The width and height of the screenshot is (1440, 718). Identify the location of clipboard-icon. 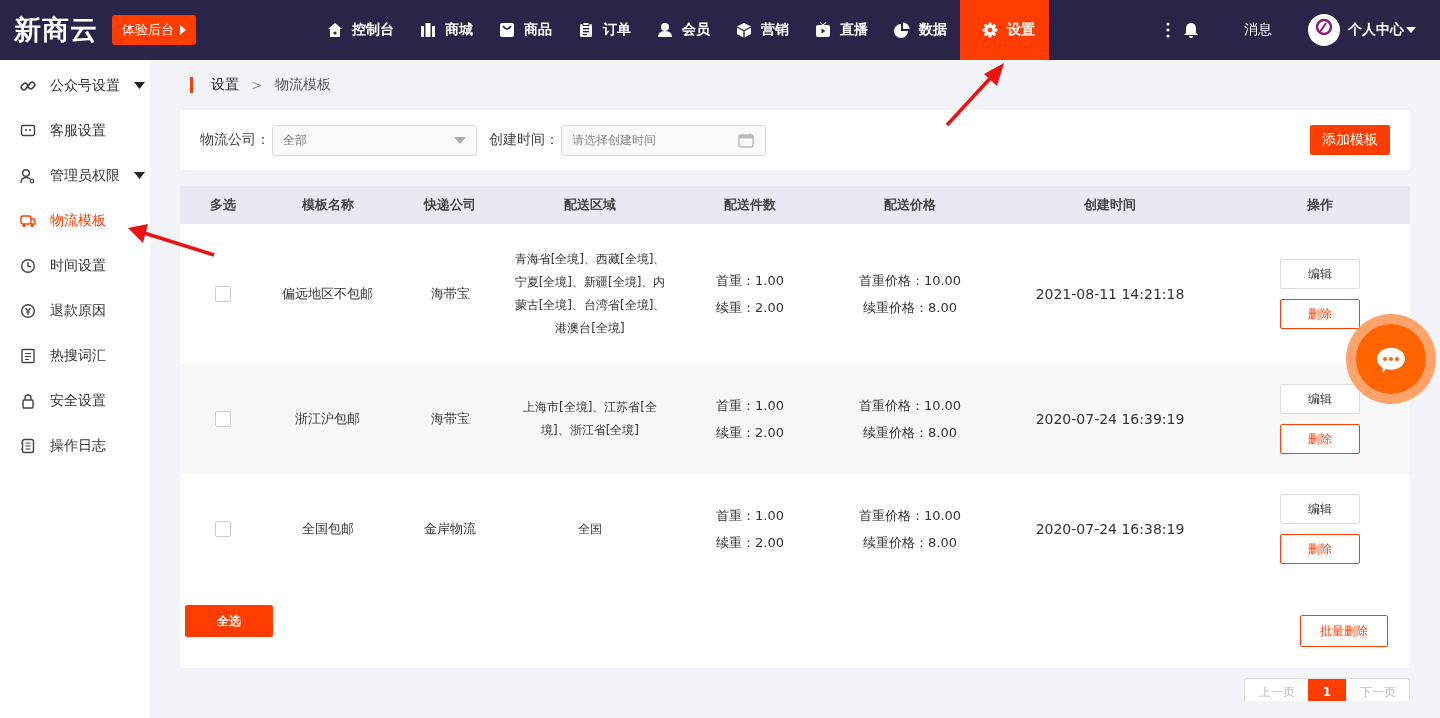
(586, 30).